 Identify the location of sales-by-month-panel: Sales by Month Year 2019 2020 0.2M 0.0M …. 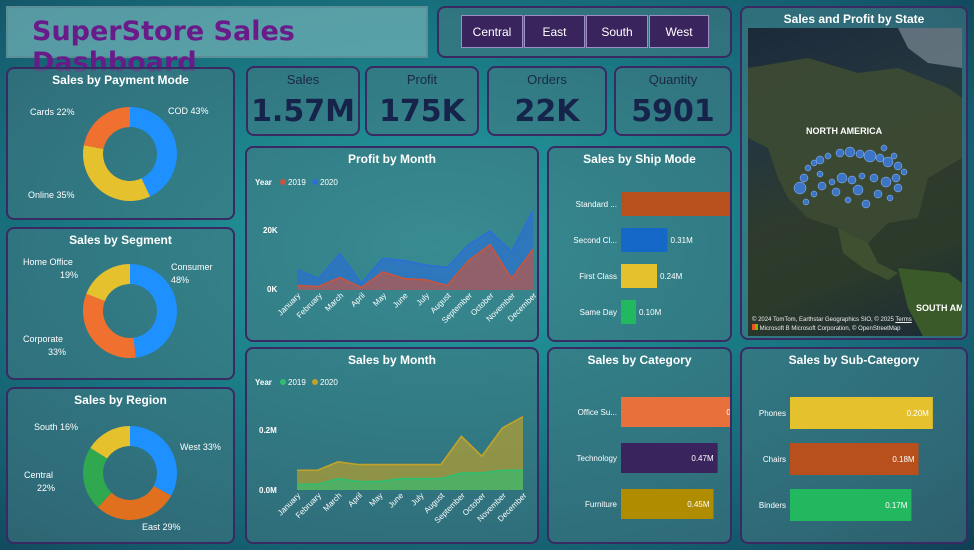
(392, 445).